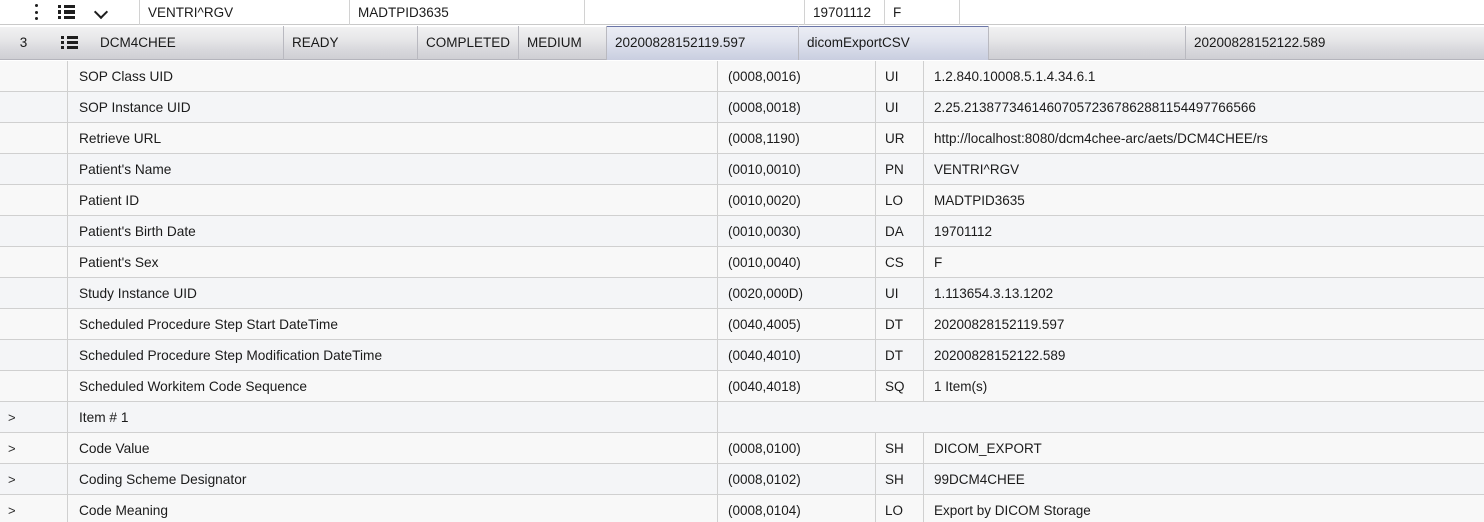  Describe the element at coordinates (797, 293) in the screenshot. I see `attr-tag-cell: (0020,000D)` at that location.